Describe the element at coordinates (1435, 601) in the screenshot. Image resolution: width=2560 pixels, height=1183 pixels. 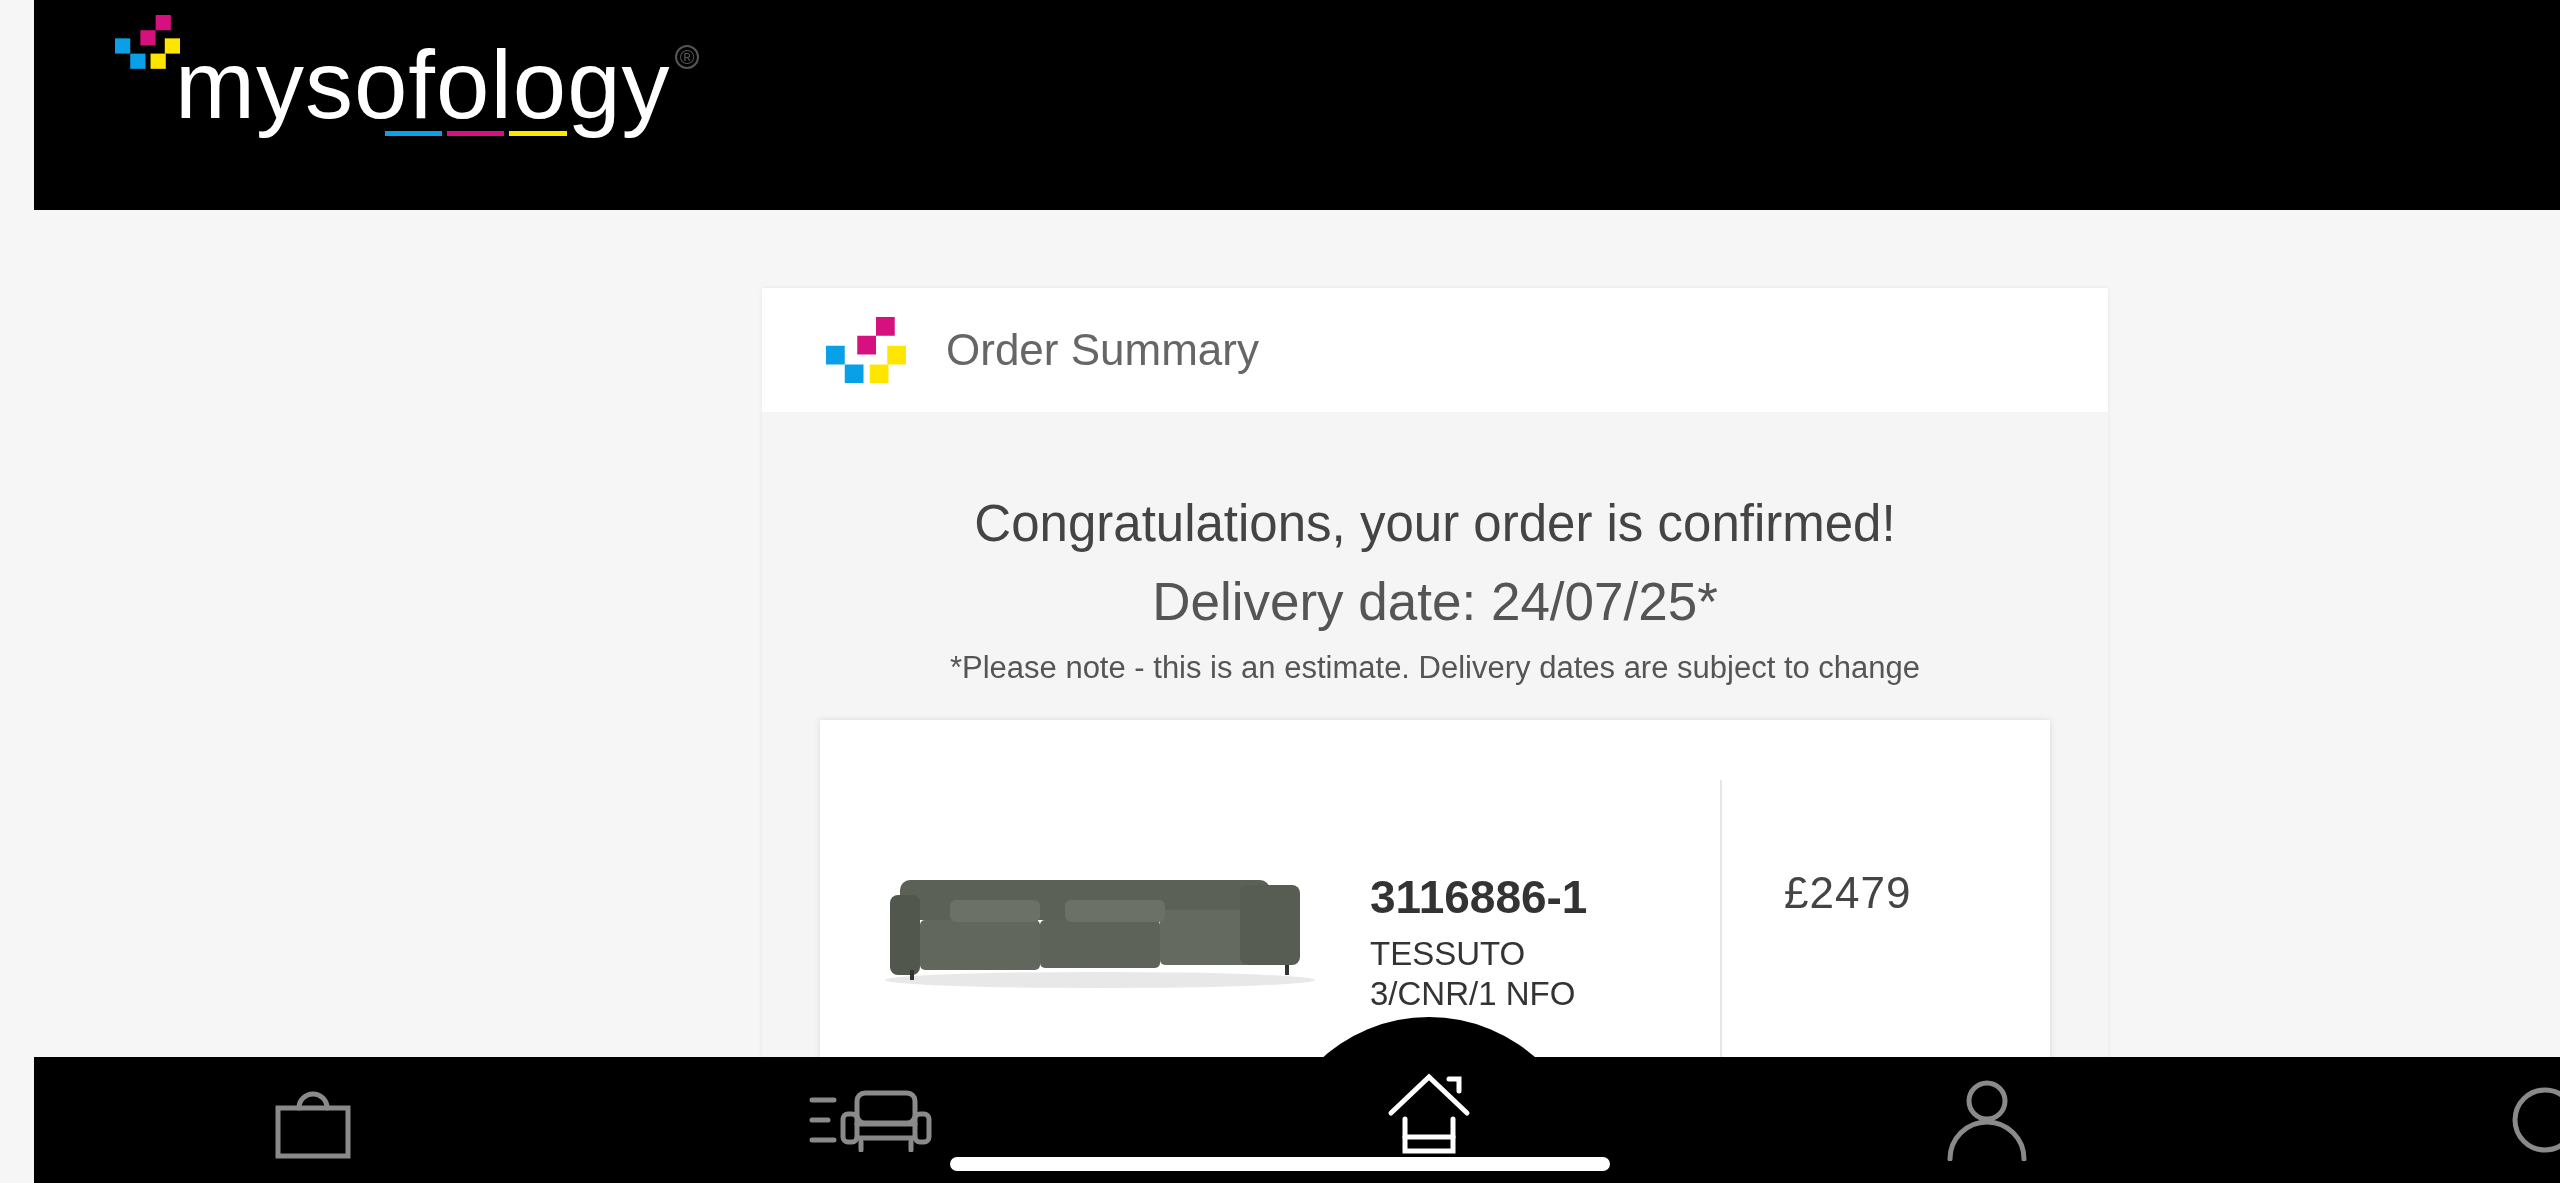
I see `delivery-date: Delivery date: 24/07/25*` at that location.